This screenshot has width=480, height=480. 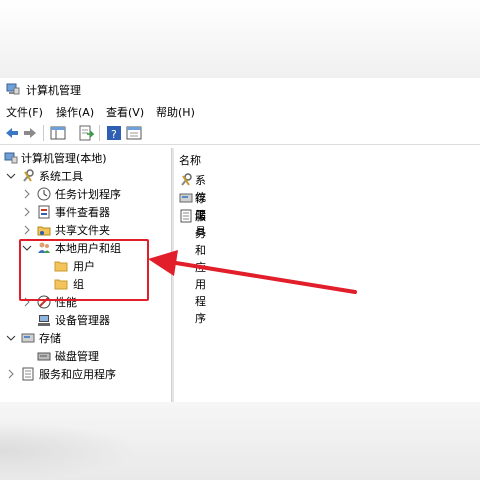 I want to click on annotation-arrow-icon, so click(x=252, y=272).